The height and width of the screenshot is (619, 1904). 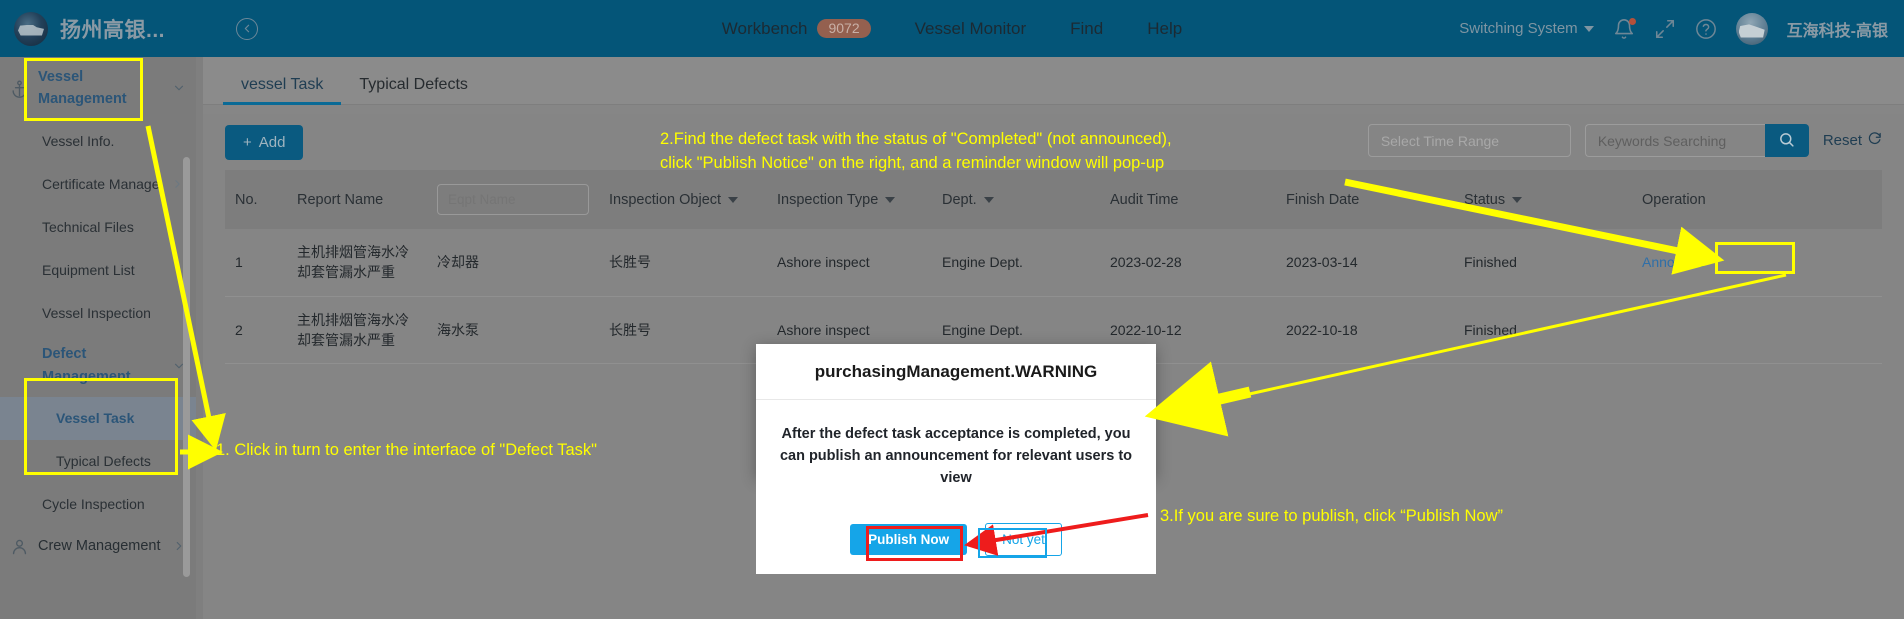 I want to click on cell-eqpt-name: 海水泵, so click(x=513, y=330).